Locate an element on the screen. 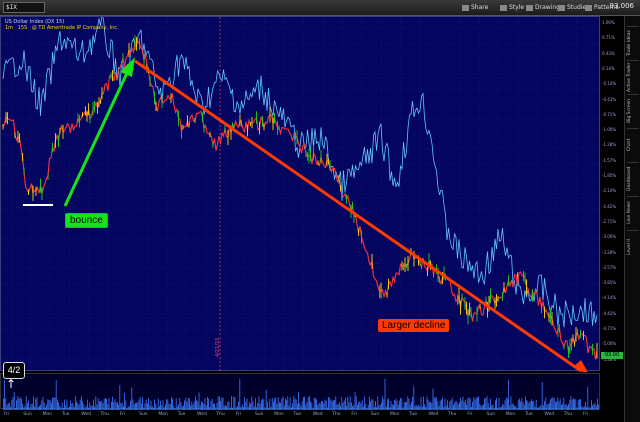 This screenshot has height=422, width=640. up-arrow-icon: ↑ is located at coordinates (11, 384).